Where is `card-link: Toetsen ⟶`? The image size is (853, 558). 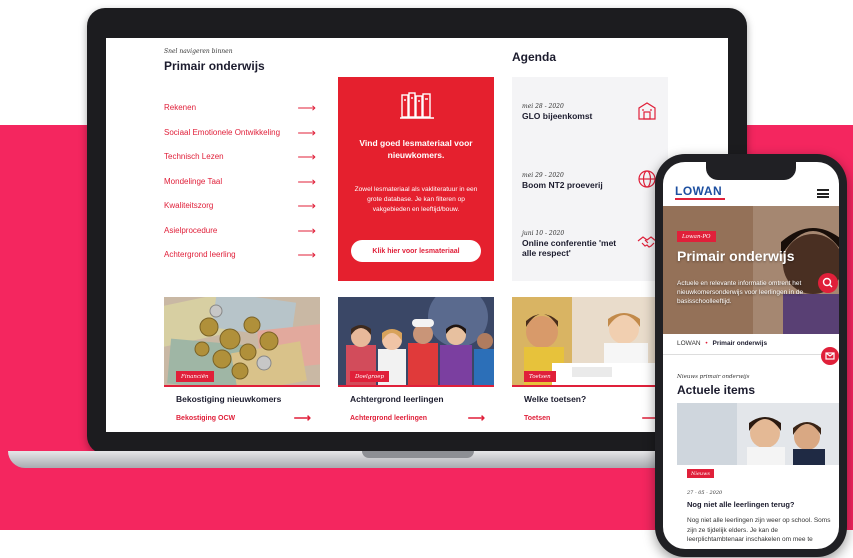
card-link: Toetsen ⟶ is located at coordinates (591, 418).